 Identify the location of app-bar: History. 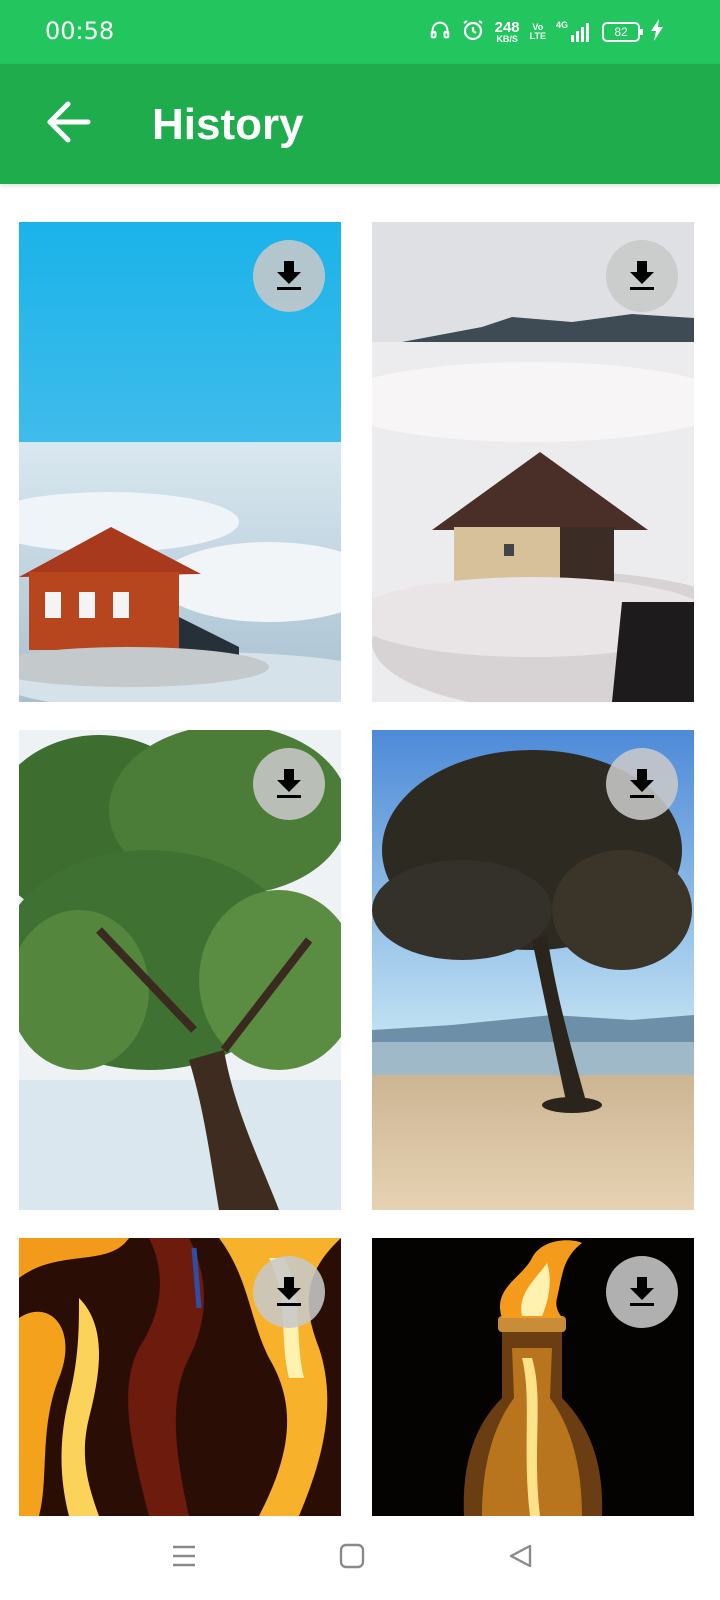
(360, 124).